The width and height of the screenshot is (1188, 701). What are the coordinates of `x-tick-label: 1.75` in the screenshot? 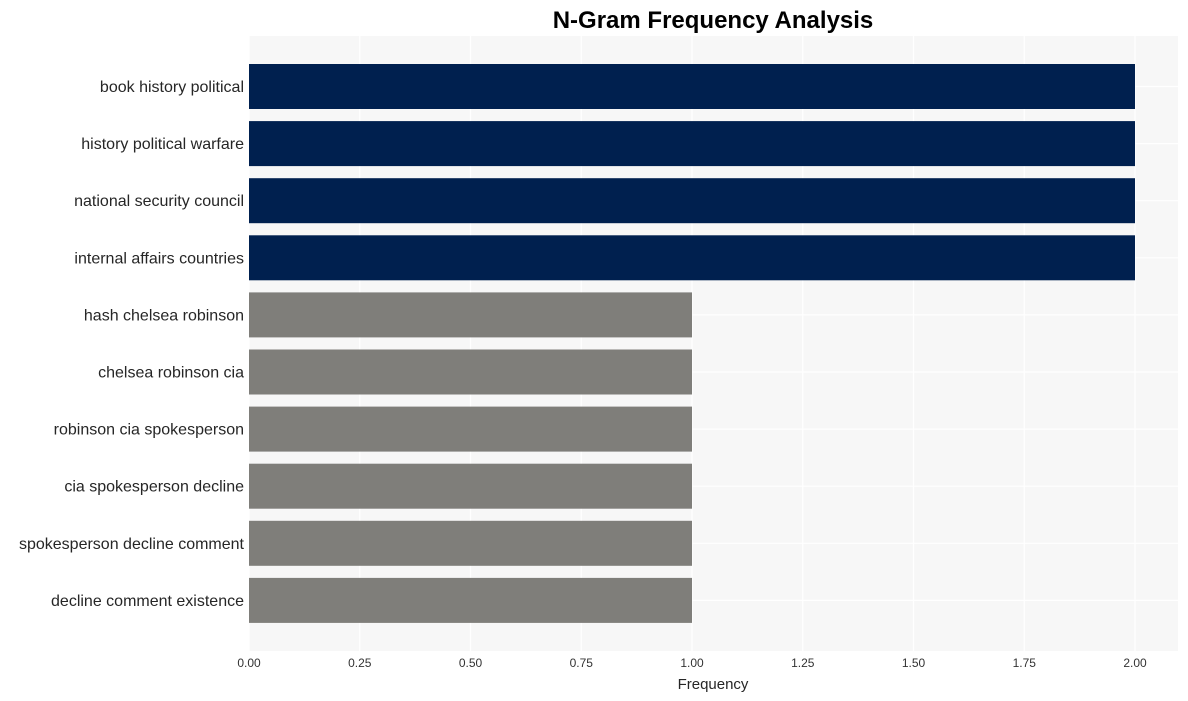 It's located at (1025, 663).